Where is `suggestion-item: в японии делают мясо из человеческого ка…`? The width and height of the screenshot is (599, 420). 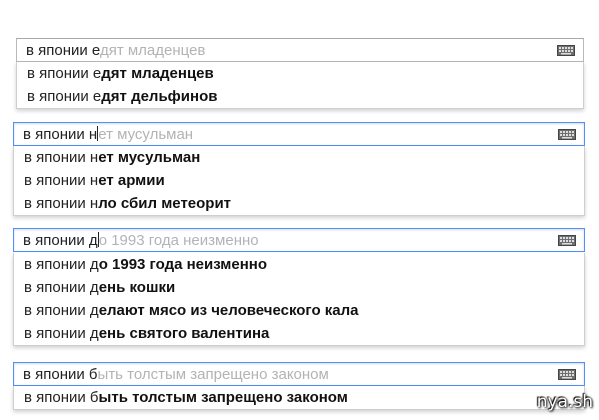 suggestion-item: в японии делают мясо из человеческого ка… is located at coordinates (299, 310).